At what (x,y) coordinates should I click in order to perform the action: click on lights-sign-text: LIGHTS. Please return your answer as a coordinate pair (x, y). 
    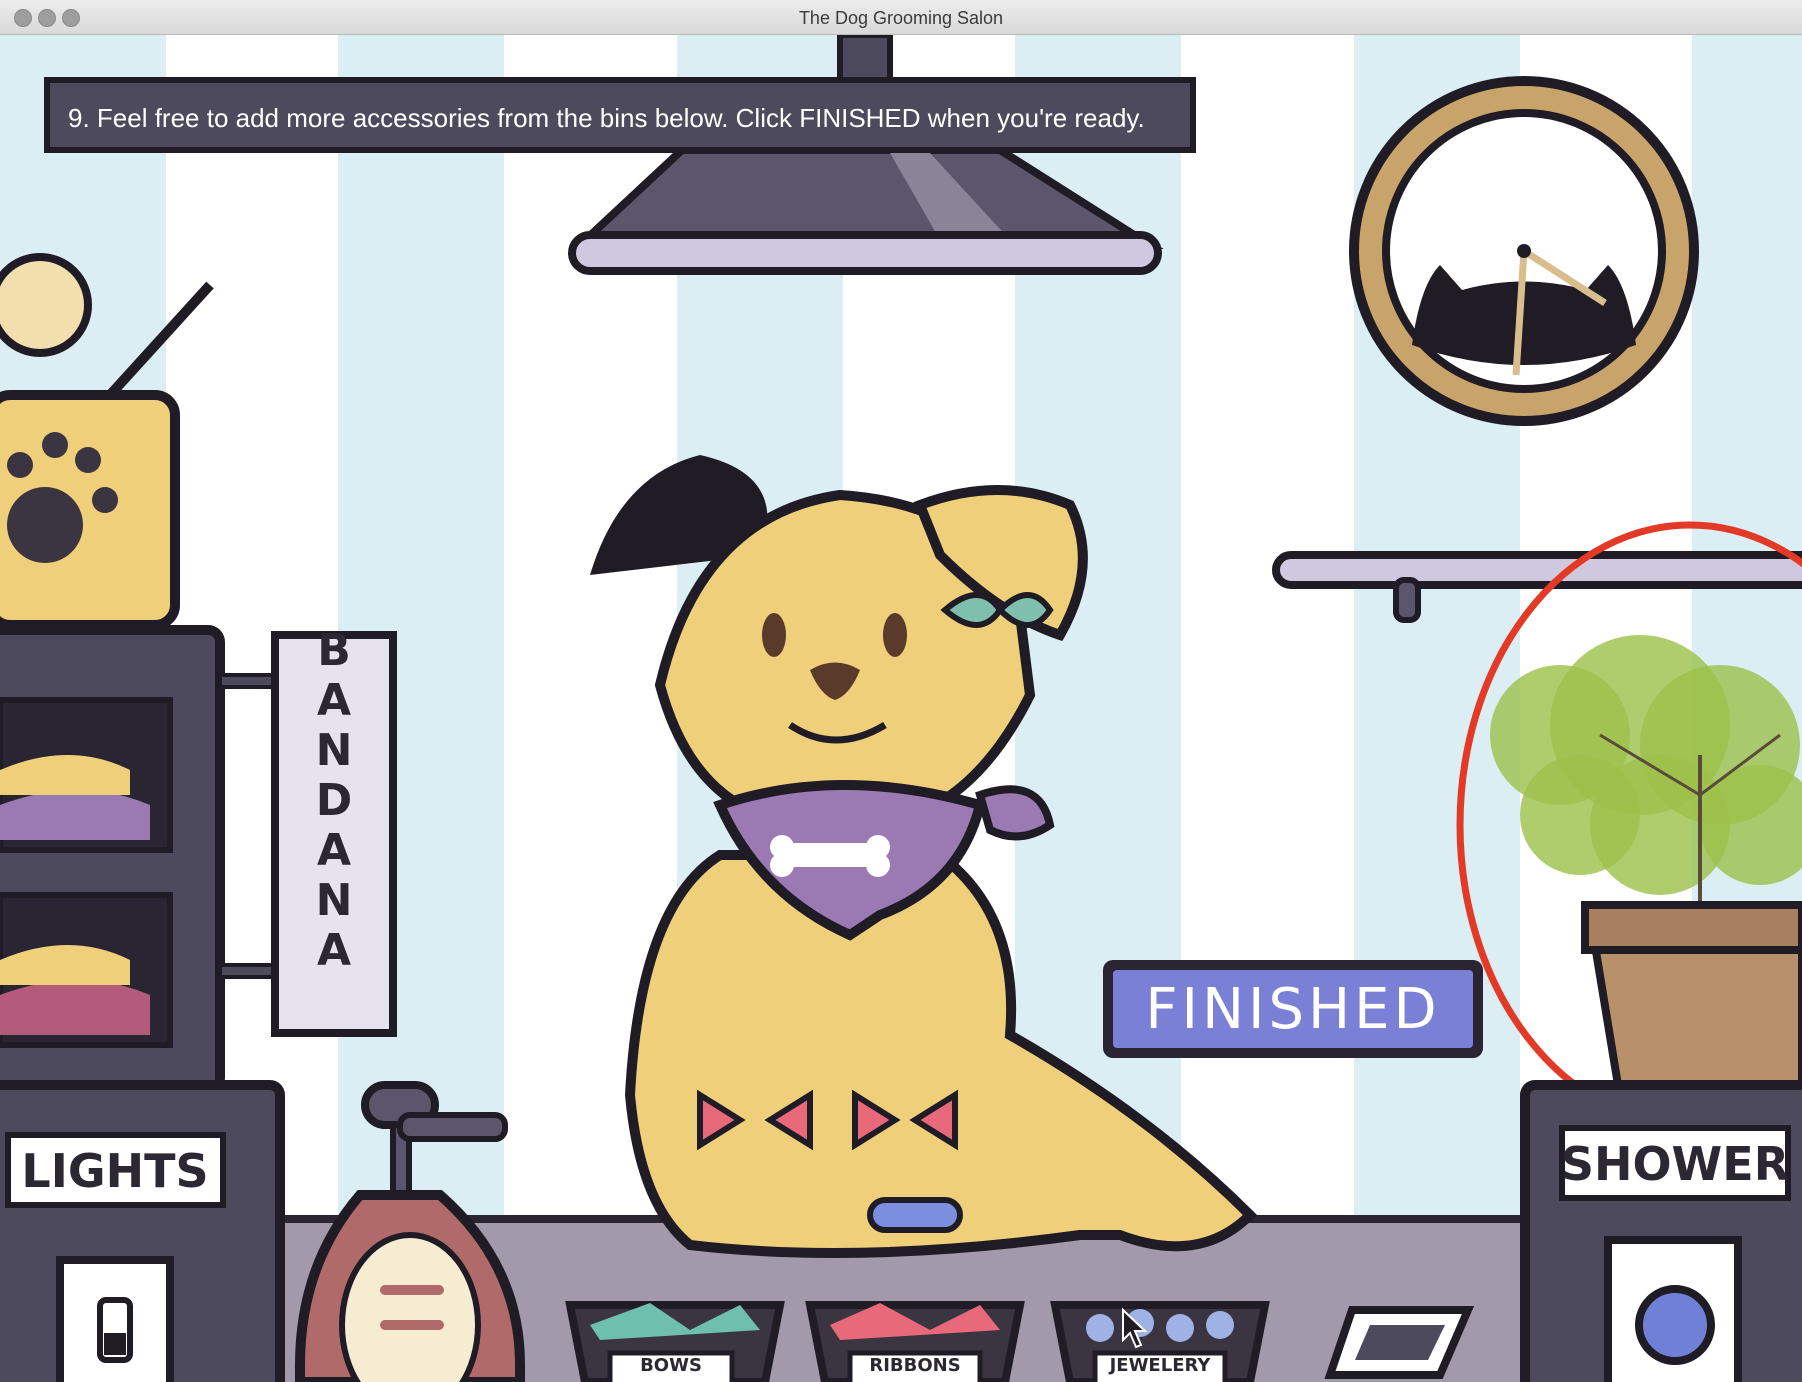
    Looking at the image, I should click on (114, 1171).